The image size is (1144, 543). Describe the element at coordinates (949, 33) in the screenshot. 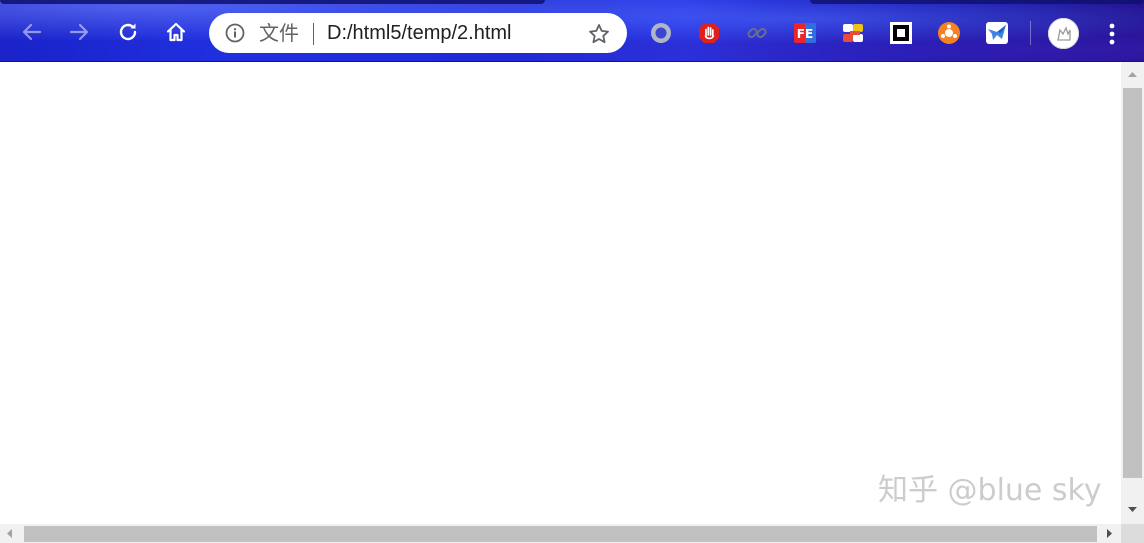

I see `orange-extension-icon` at that location.